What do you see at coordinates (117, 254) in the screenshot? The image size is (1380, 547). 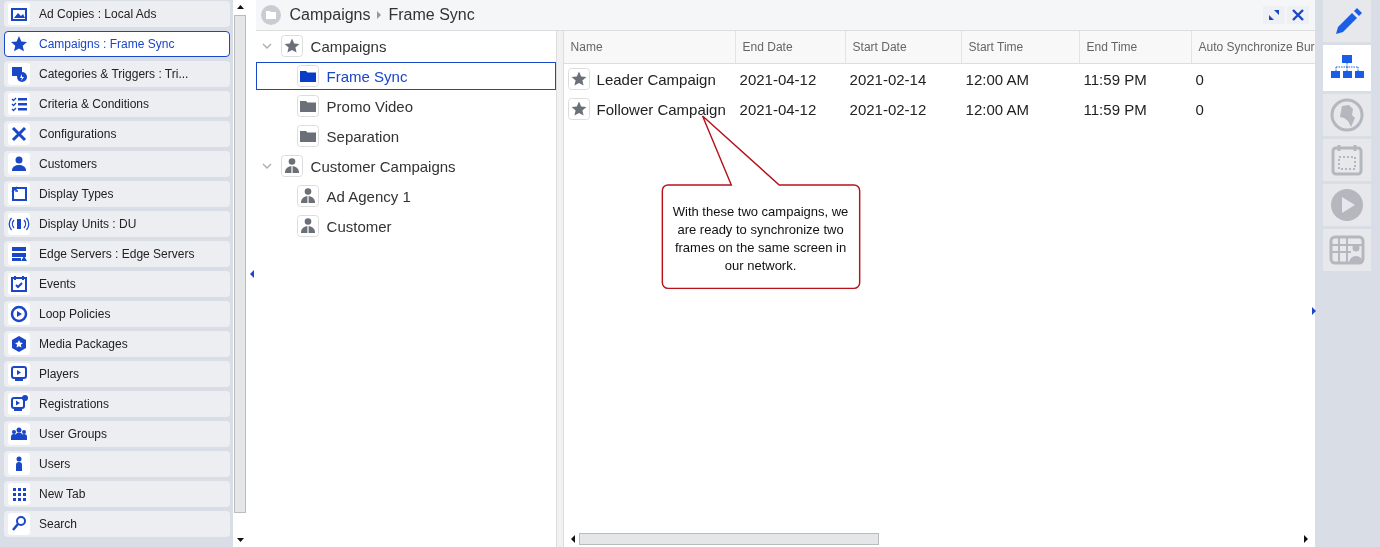 I see `sidebar-item: Edge Servers` at bounding box center [117, 254].